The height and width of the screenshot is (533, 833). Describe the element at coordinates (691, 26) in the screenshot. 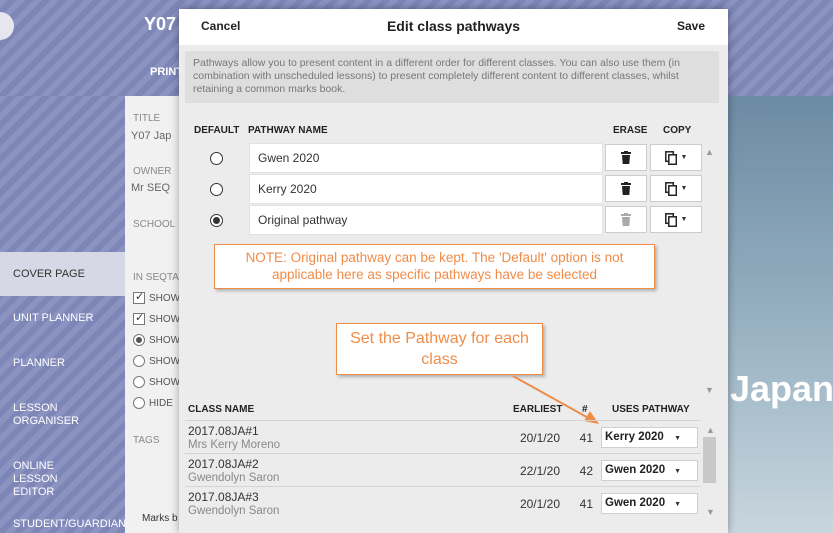

I see `save-button: Save` at that location.